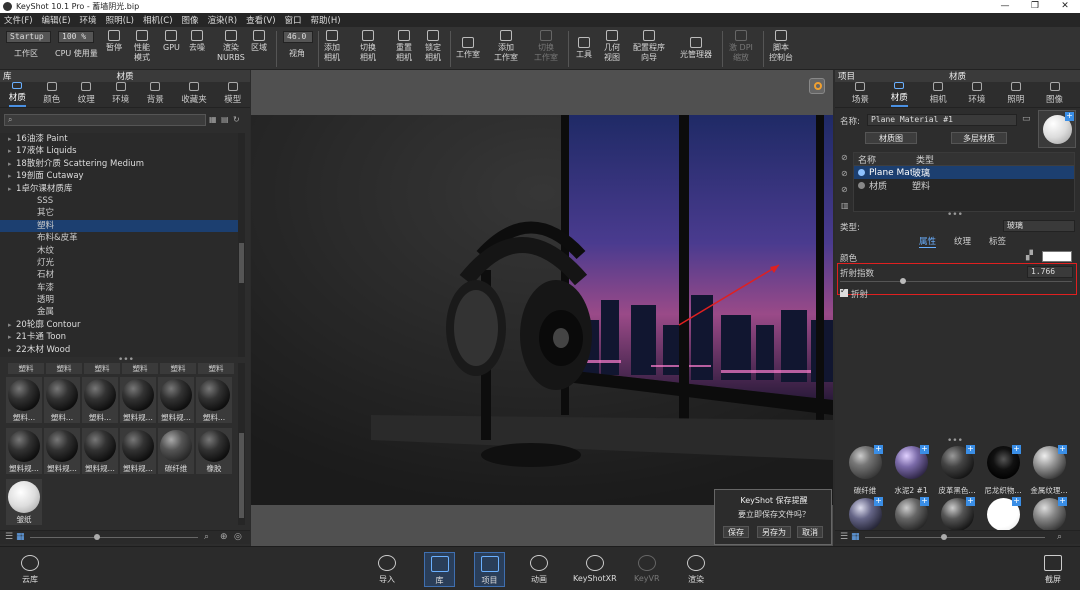 The width and height of the screenshot is (1080, 590). Describe the element at coordinates (902, 281) in the screenshot. I see `ior-slider-handle` at that location.